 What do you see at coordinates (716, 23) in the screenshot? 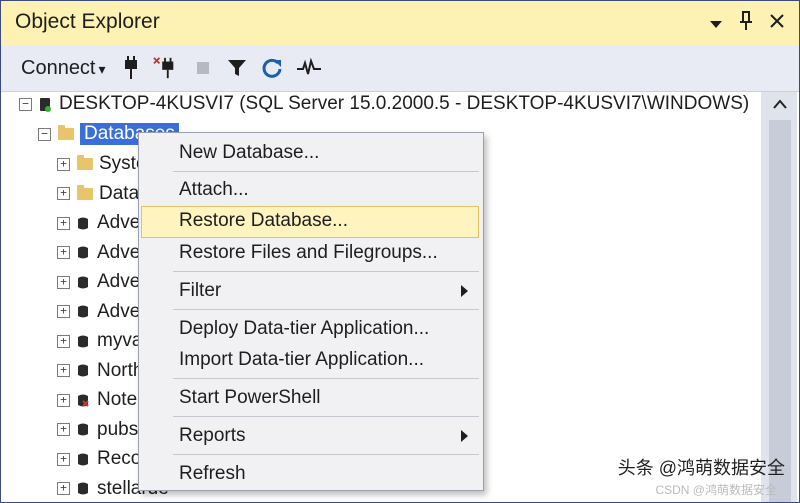
I see `chevron-down-icon` at bounding box center [716, 23].